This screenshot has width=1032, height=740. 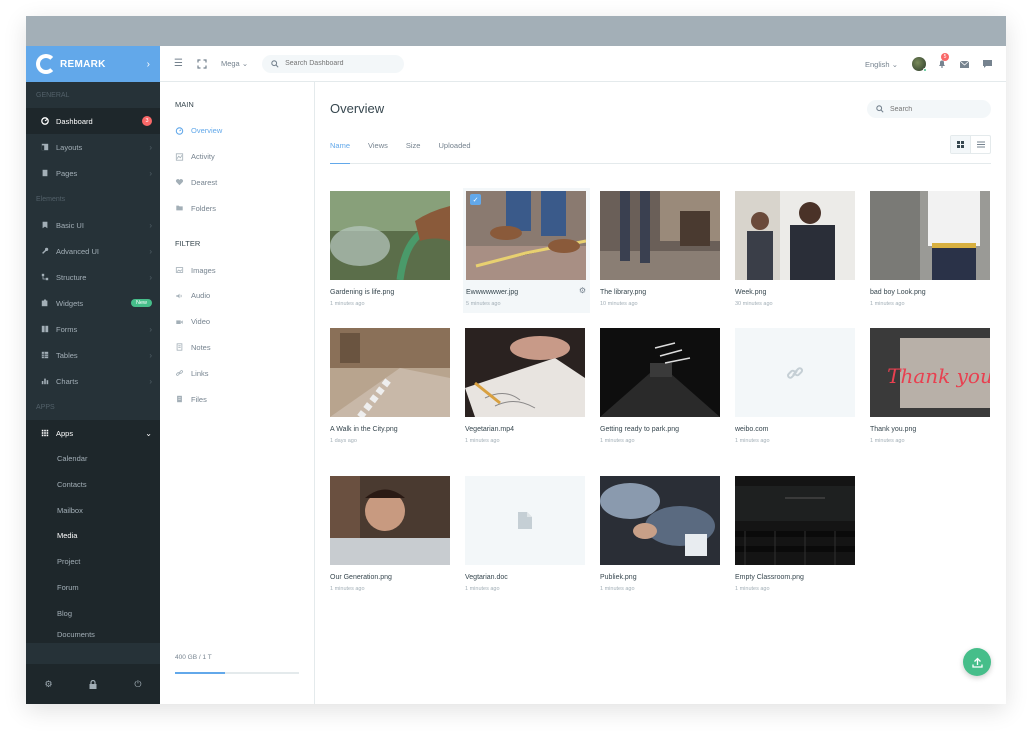 I want to click on media-card: Gardening is life.png 1 minutes ago, so click(x=391, y=249).